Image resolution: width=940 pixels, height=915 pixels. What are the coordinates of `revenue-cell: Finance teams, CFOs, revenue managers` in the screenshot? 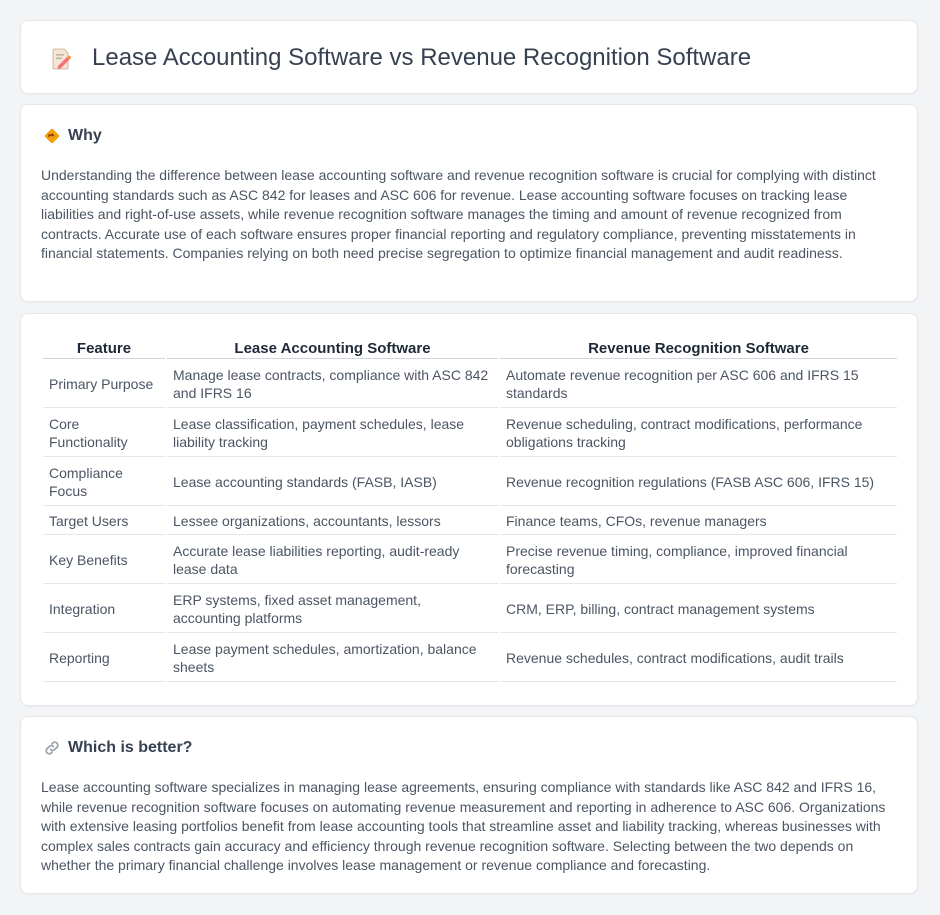 It's located at (698, 521).